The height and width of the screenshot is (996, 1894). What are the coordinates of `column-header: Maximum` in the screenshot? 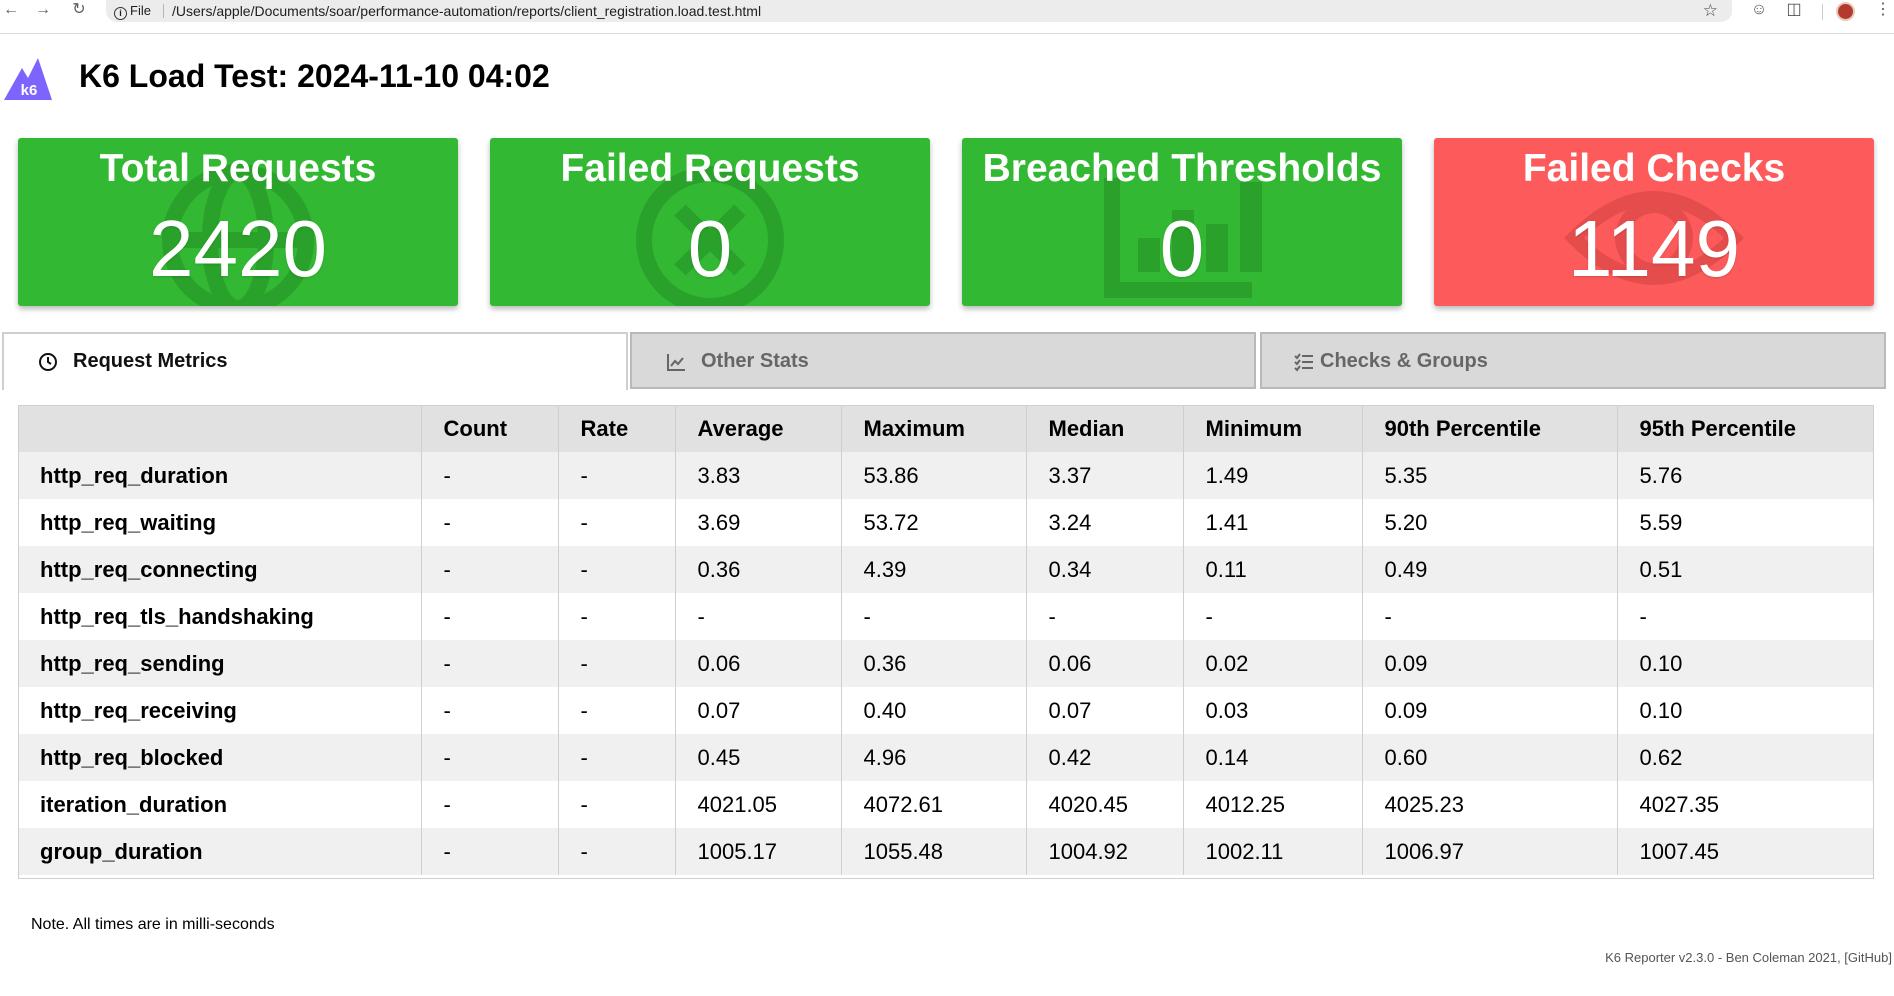 It's located at (934, 428).